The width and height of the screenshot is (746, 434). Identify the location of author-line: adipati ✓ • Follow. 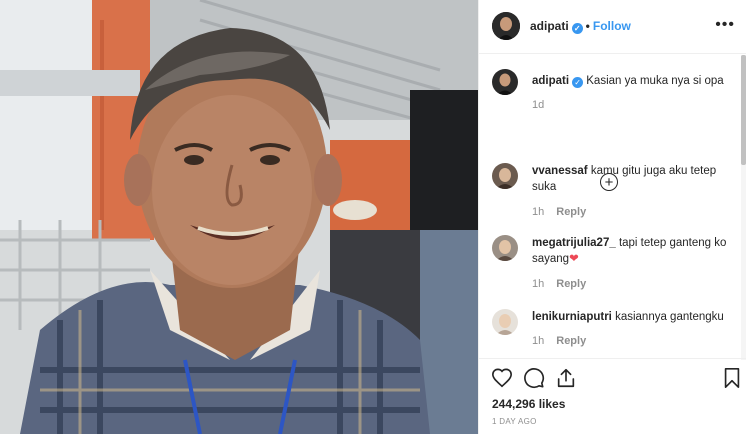
(580, 26).